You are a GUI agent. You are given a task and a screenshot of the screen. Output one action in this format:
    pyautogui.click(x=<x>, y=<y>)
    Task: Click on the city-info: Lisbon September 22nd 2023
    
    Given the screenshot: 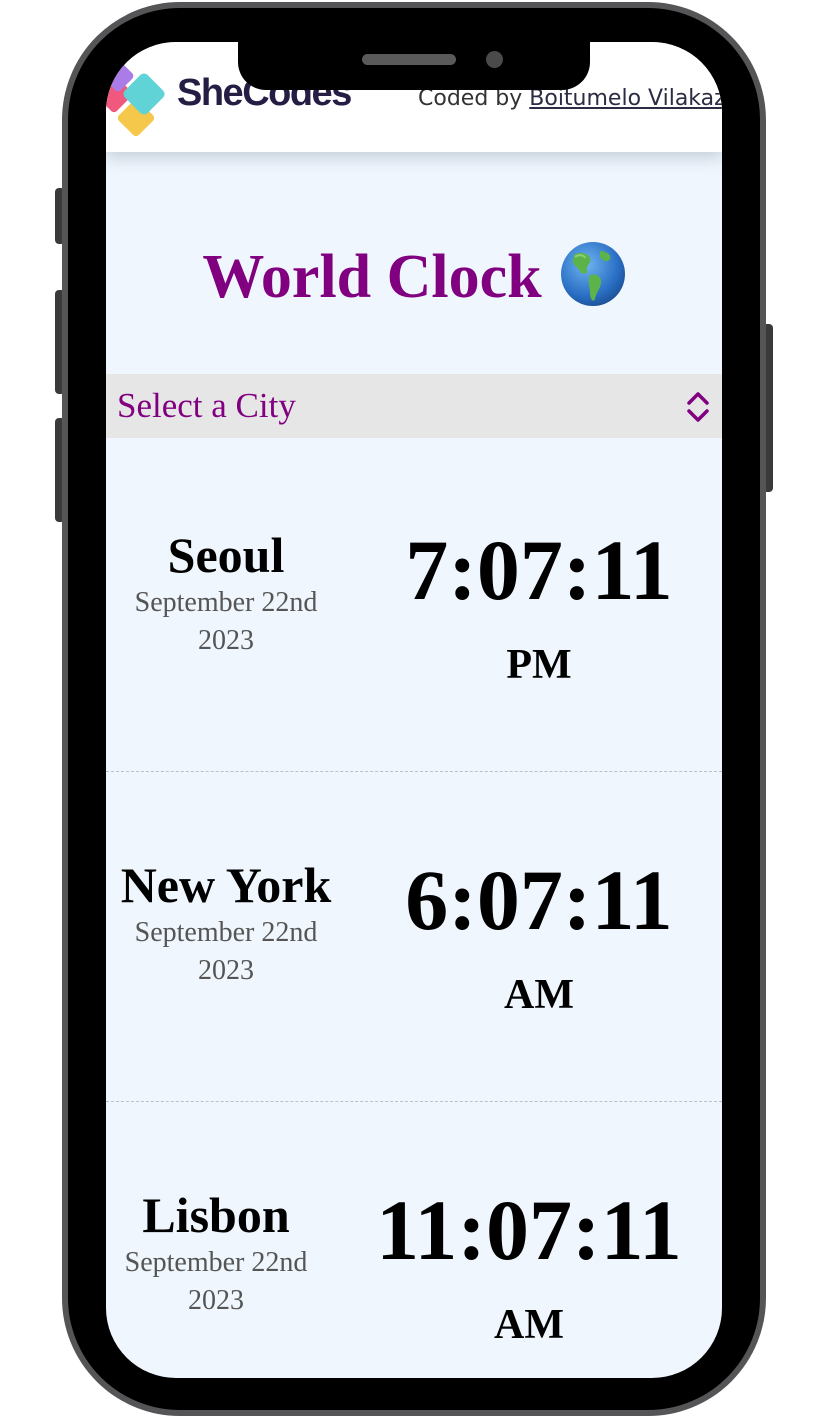 What is the action you would take?
    pyautogui.click(x=221, y=1253)
    